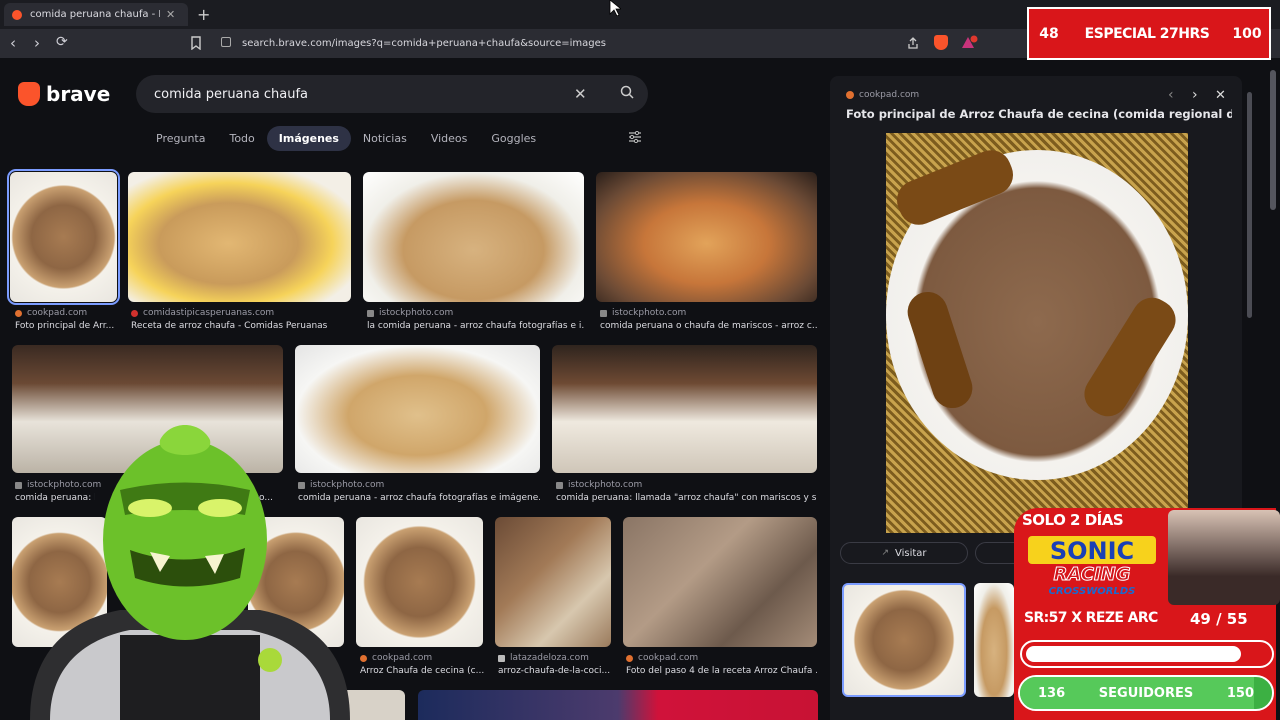 The width and height of the screenshot is (1280, 720). Describe the element at coordinates (1091, 618) in the screenshot. I see `promo-subtitle: SR:57 X REZE ARC` at that location.